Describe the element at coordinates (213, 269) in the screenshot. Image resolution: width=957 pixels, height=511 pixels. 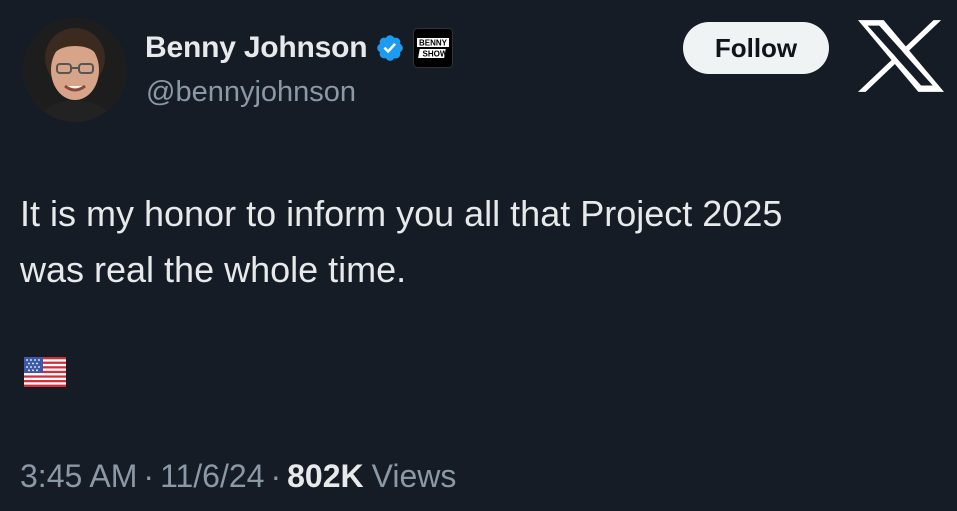
I see `tweet-text-line: was real the whole time.` at that location.